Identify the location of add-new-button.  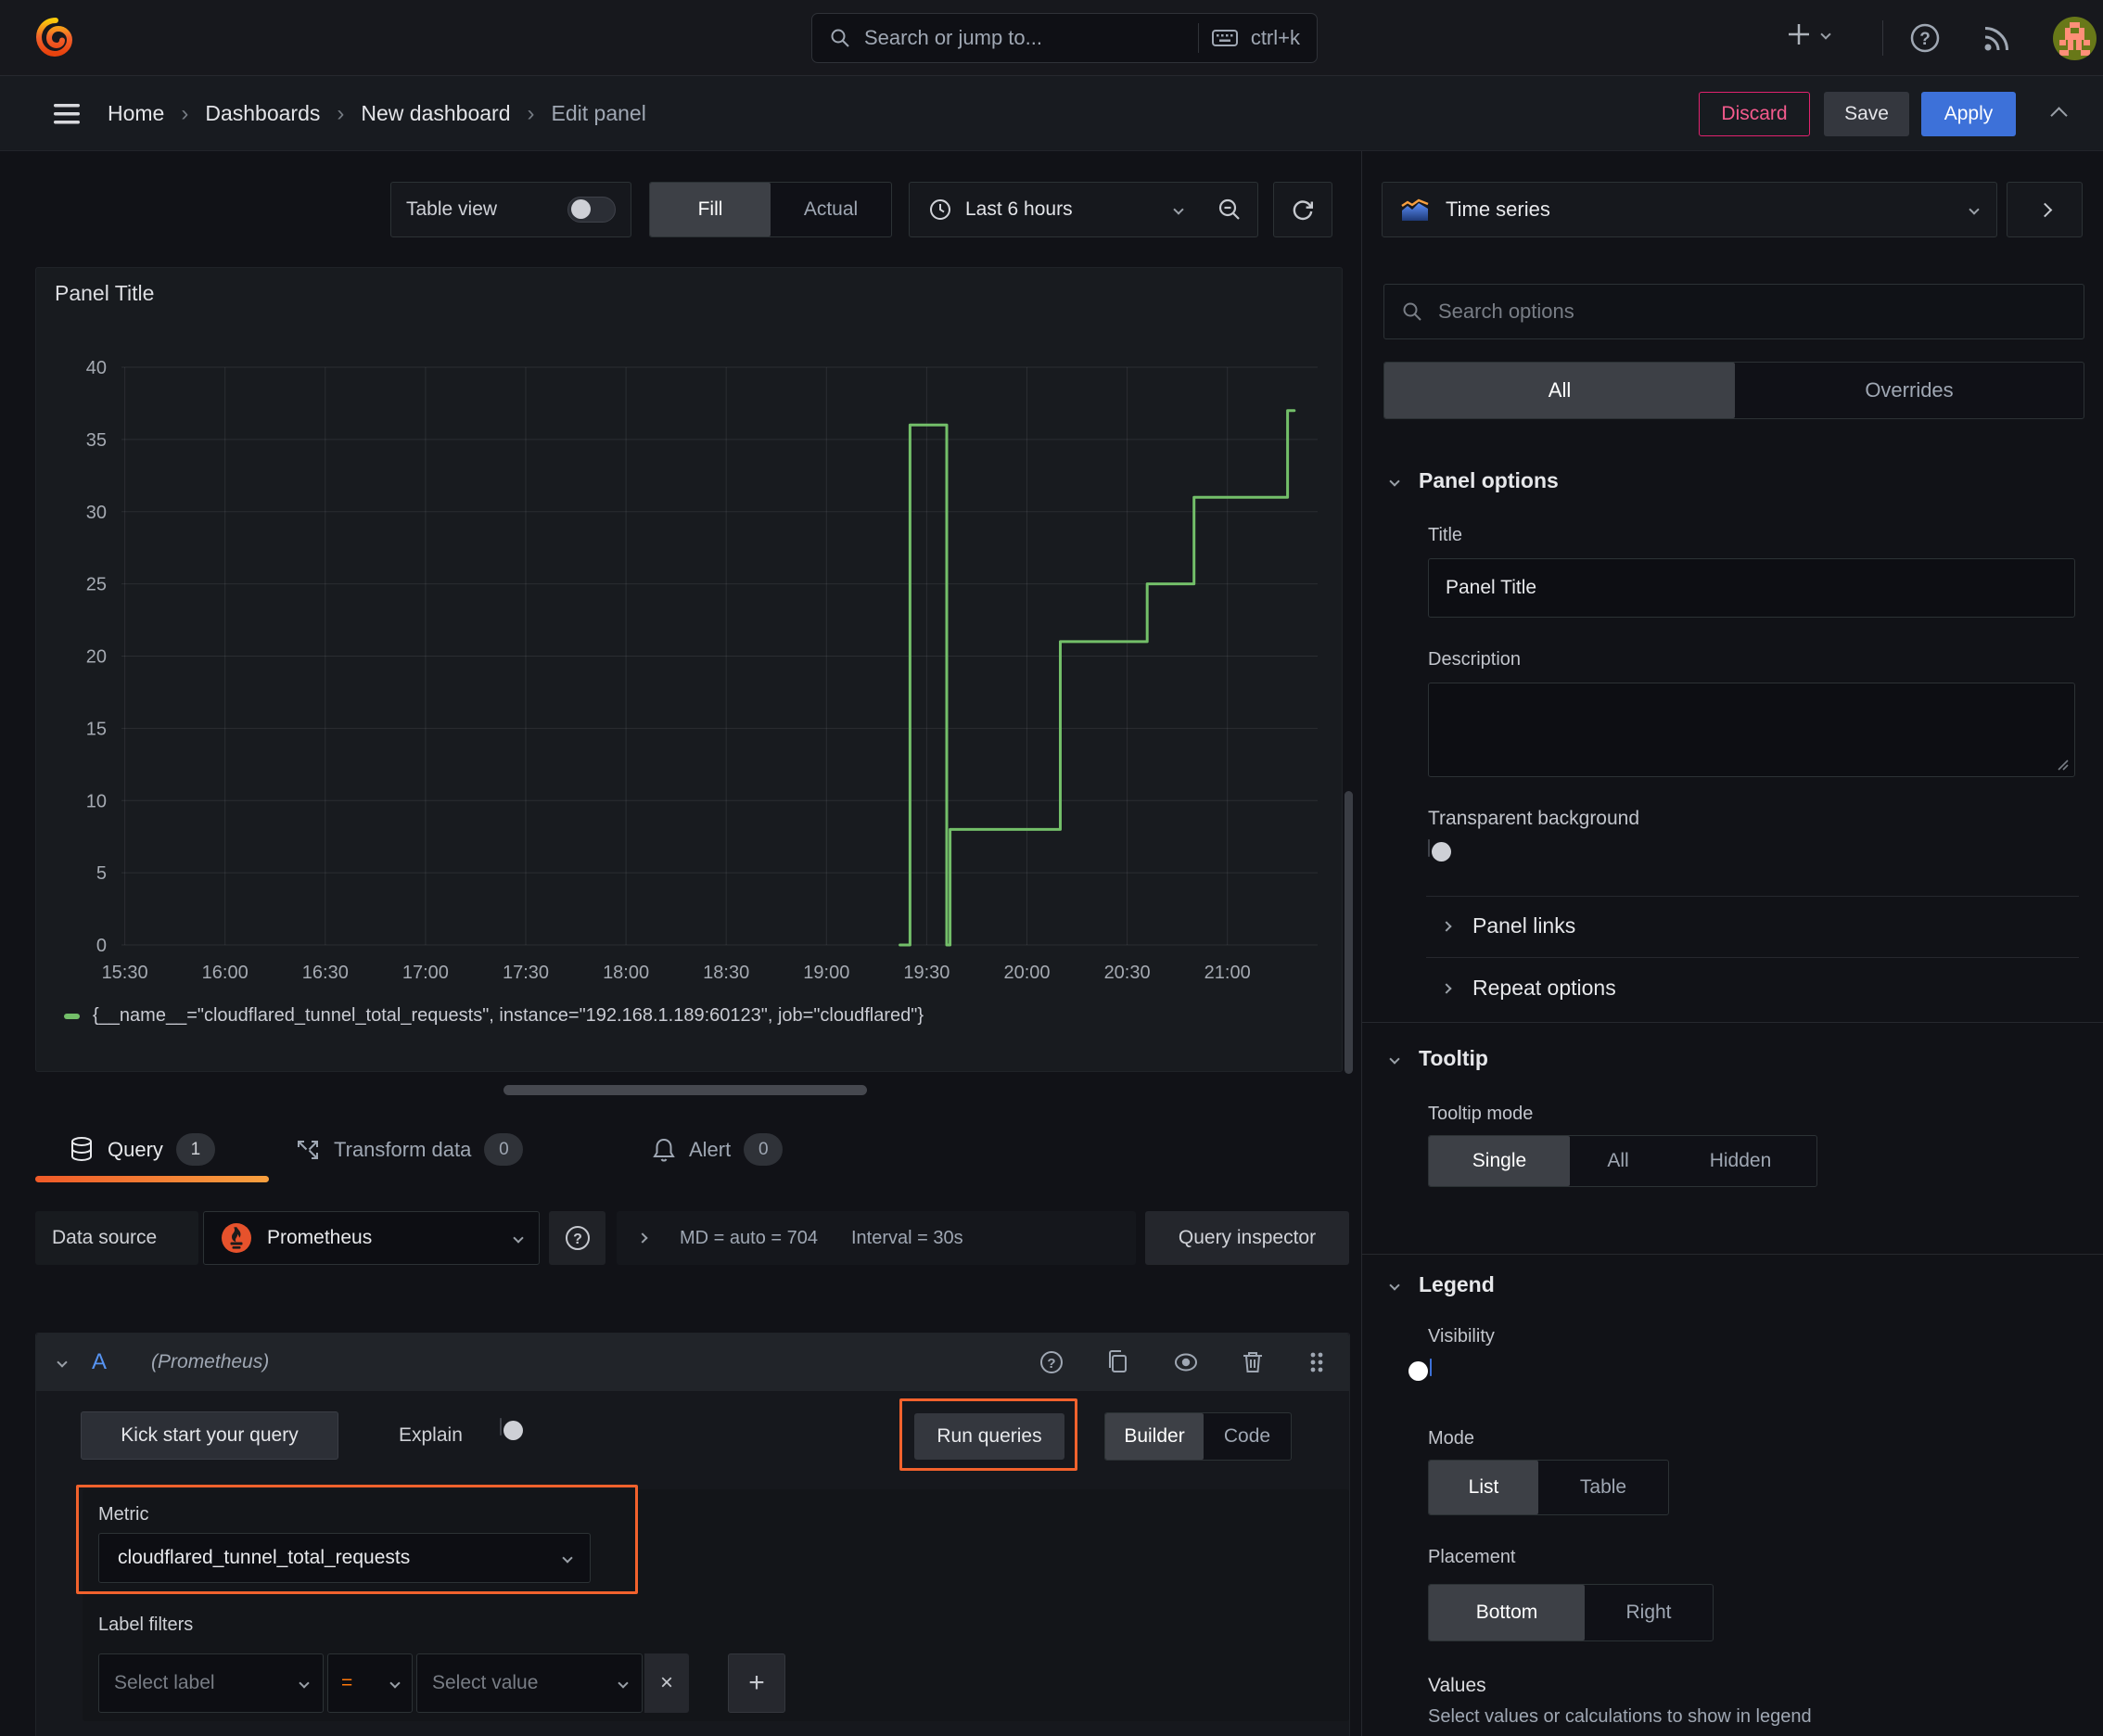
(1808, 34).